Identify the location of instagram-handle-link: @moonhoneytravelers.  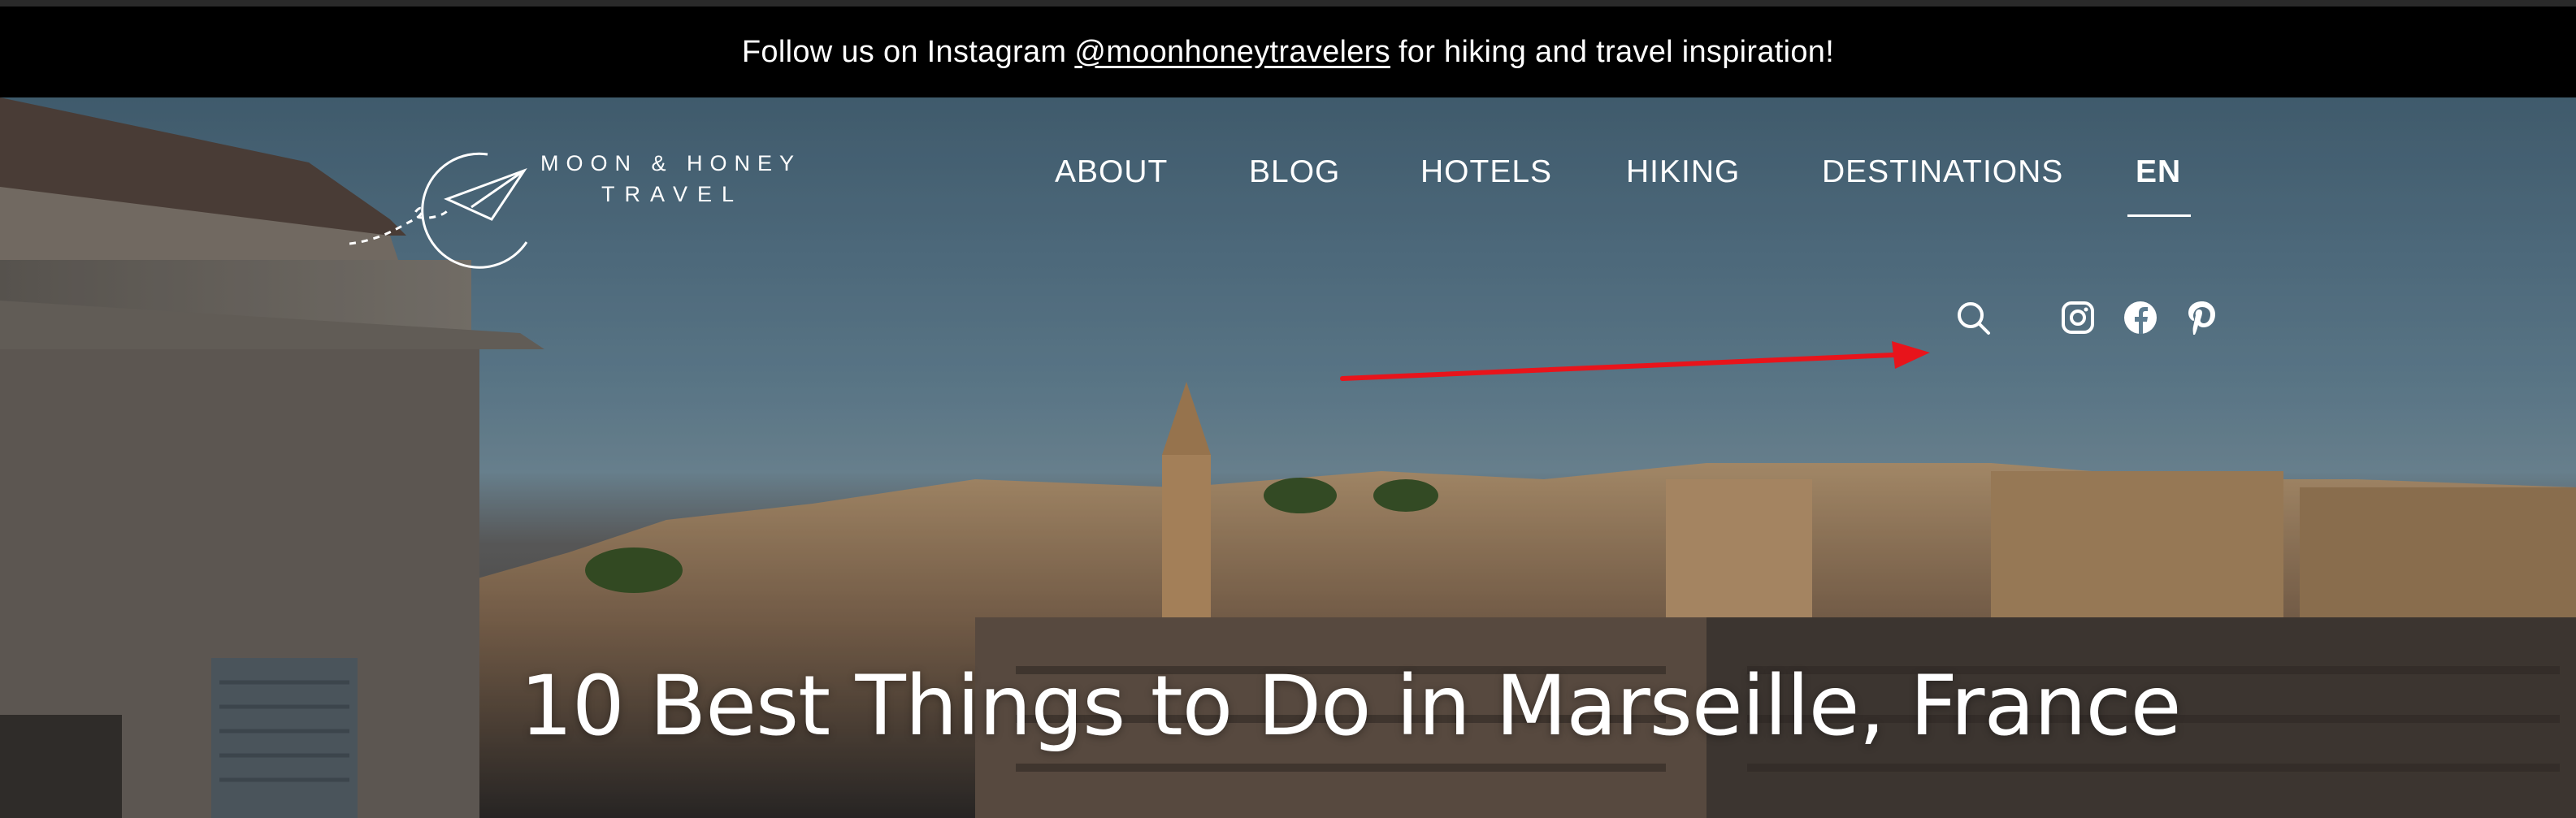
(1232, 52).